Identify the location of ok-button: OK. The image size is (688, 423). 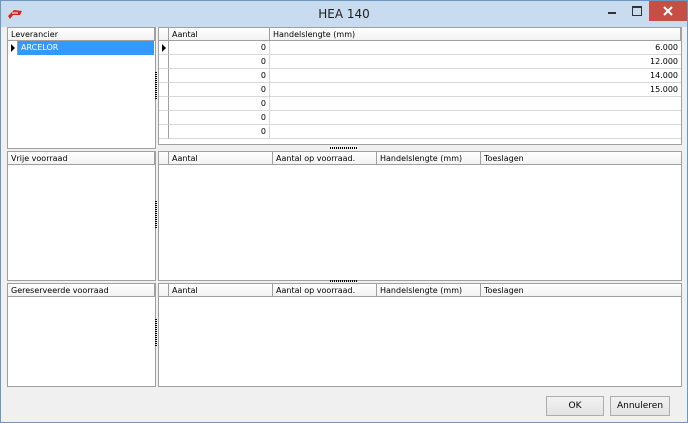
(575, 406).